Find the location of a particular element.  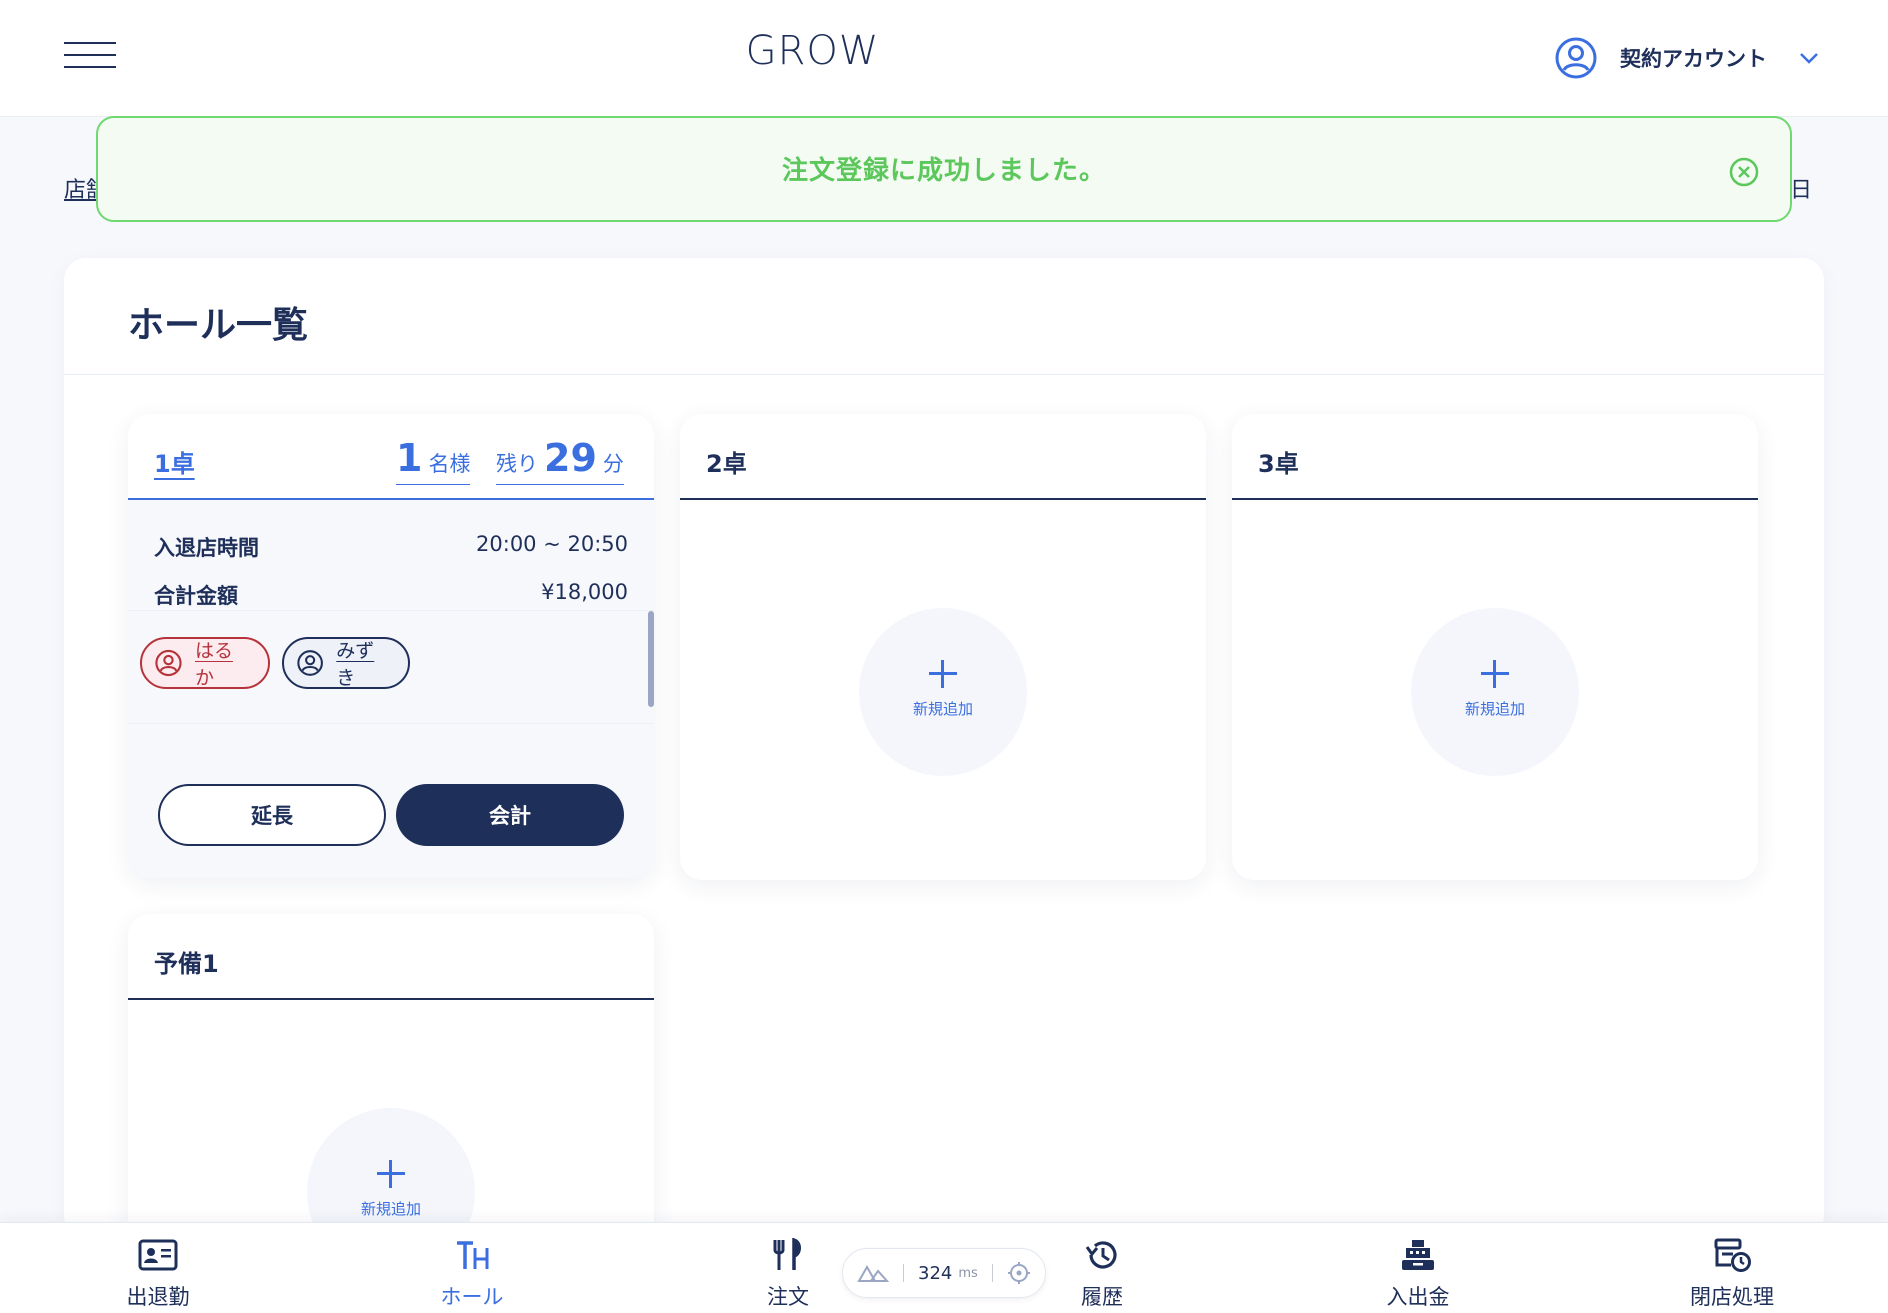

table-icon is located at coordinates (473, 1255).